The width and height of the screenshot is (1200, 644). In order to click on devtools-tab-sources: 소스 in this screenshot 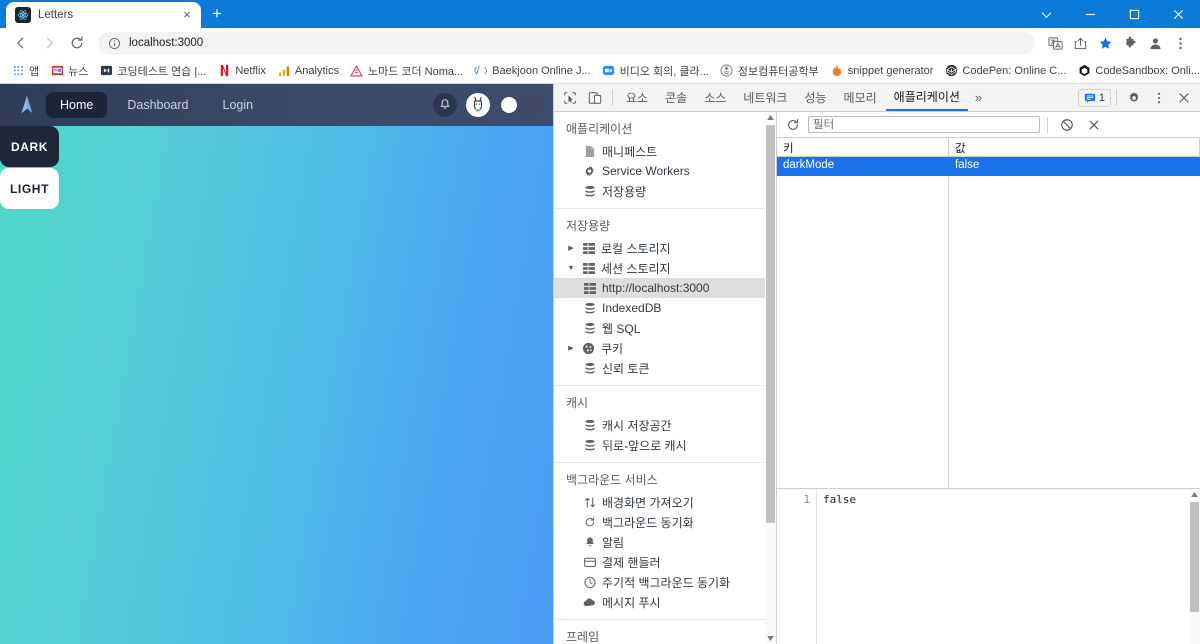, I will do `click(715, 97)`.